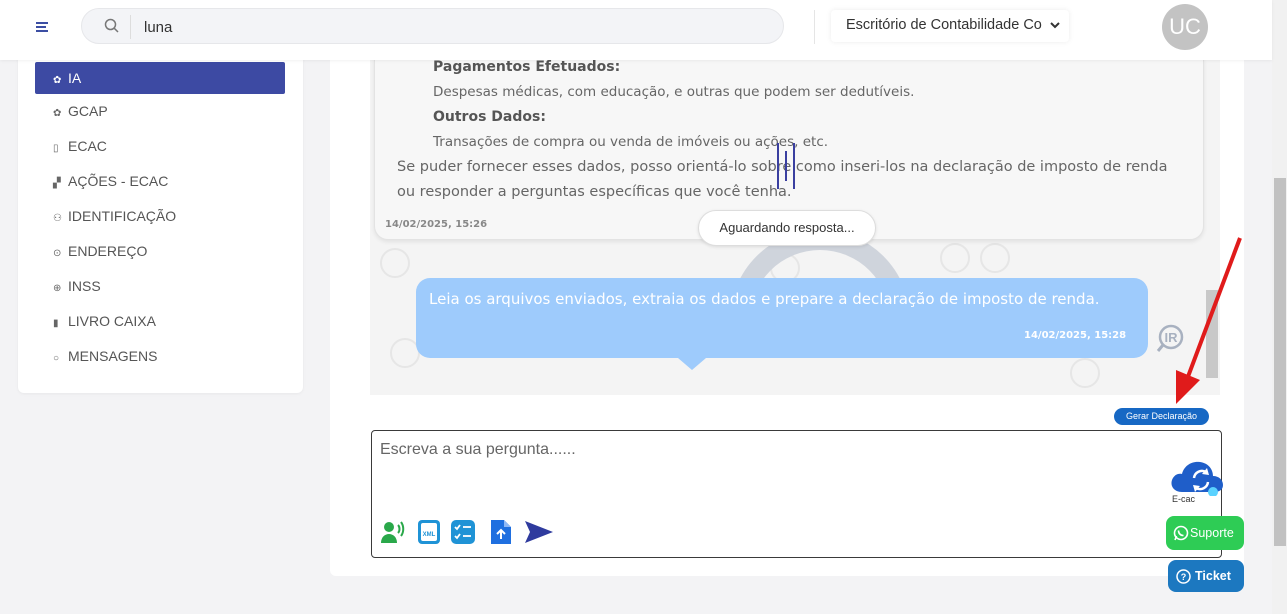 The width and height of the screenshot is (1287, 614). I want to click on question-input, so click(770, 471).